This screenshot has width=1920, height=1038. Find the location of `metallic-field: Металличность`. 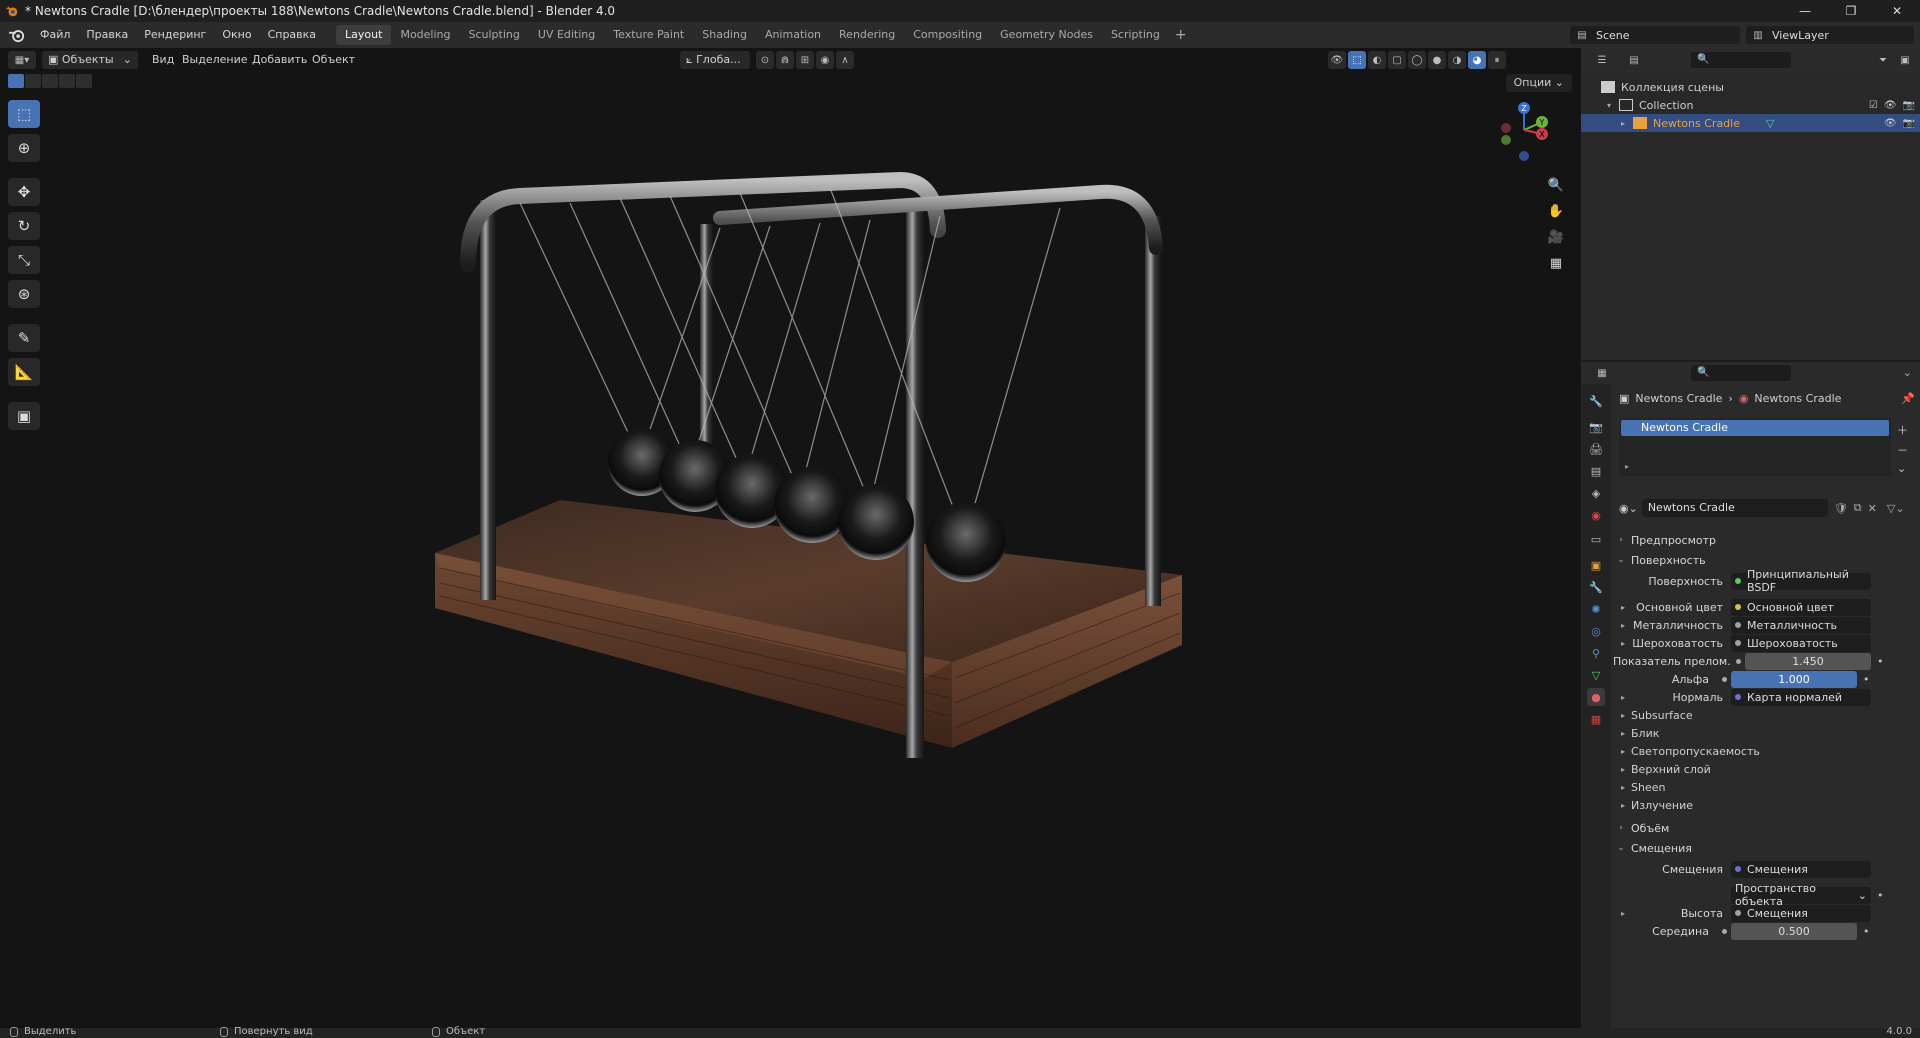

metallic-field: Металличность is located at coordinates (1801, 625).